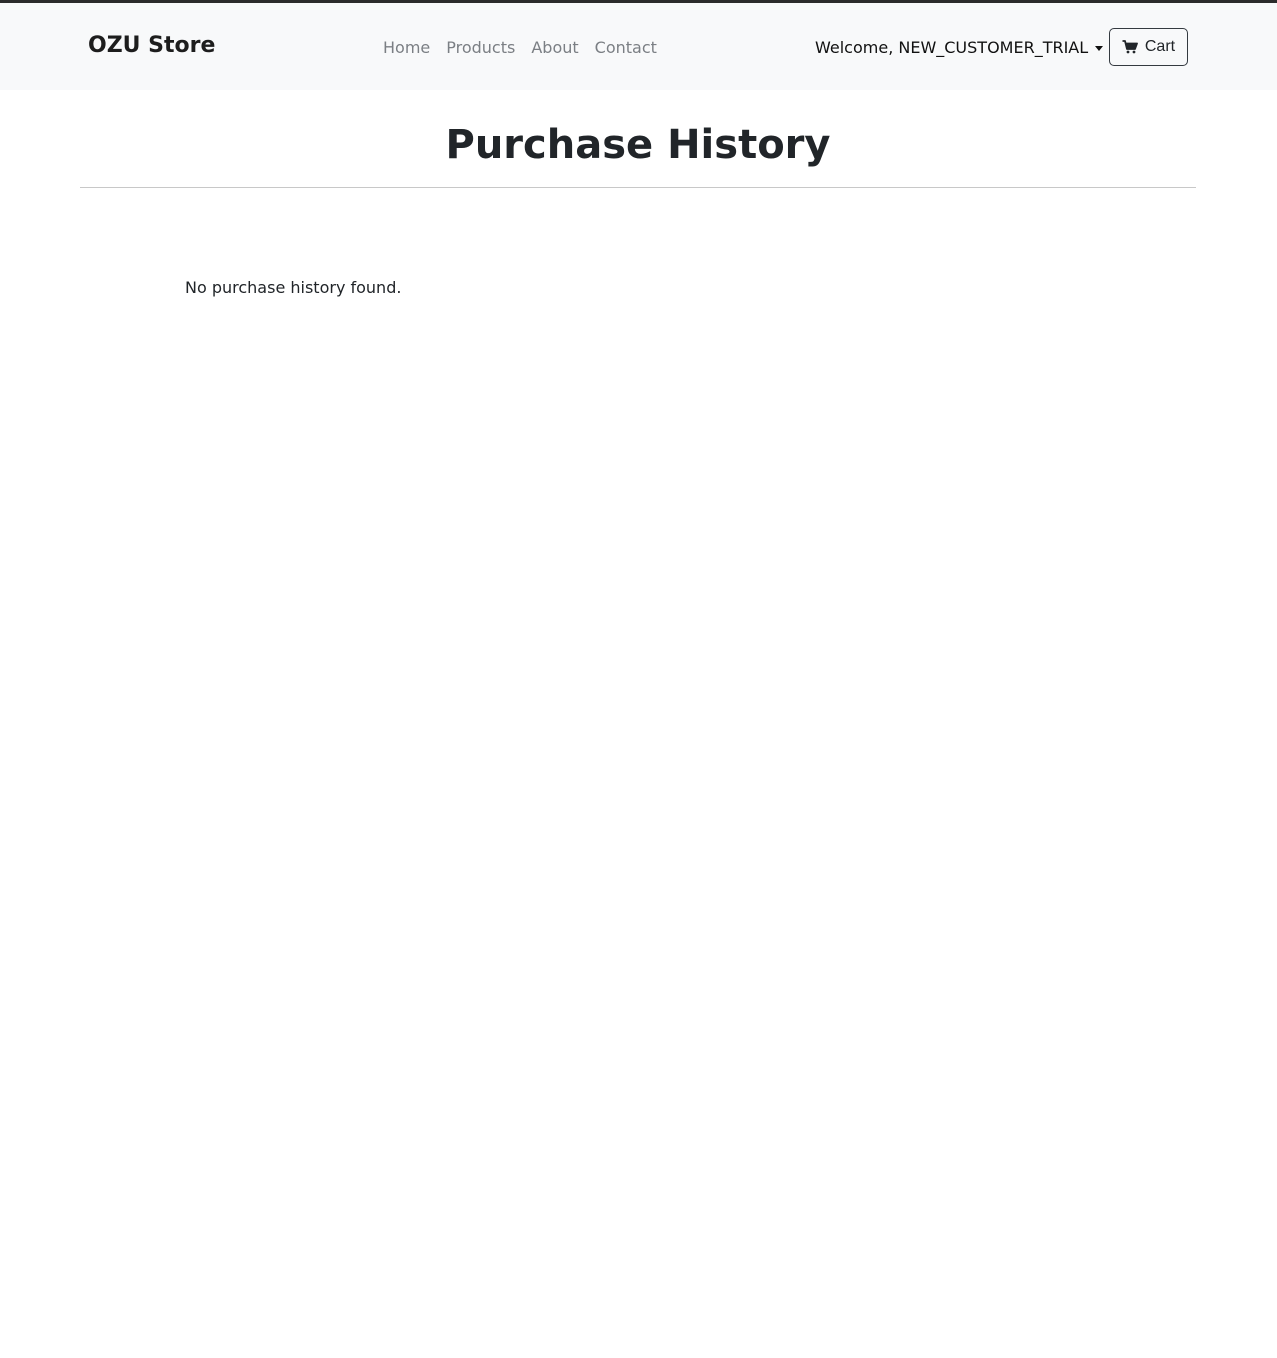 This screenshot has height=1358, width=1277. I want to click on user-menu-label: Welcome, NEW_CUSTOMER_TRIAL, so click(952, 47).